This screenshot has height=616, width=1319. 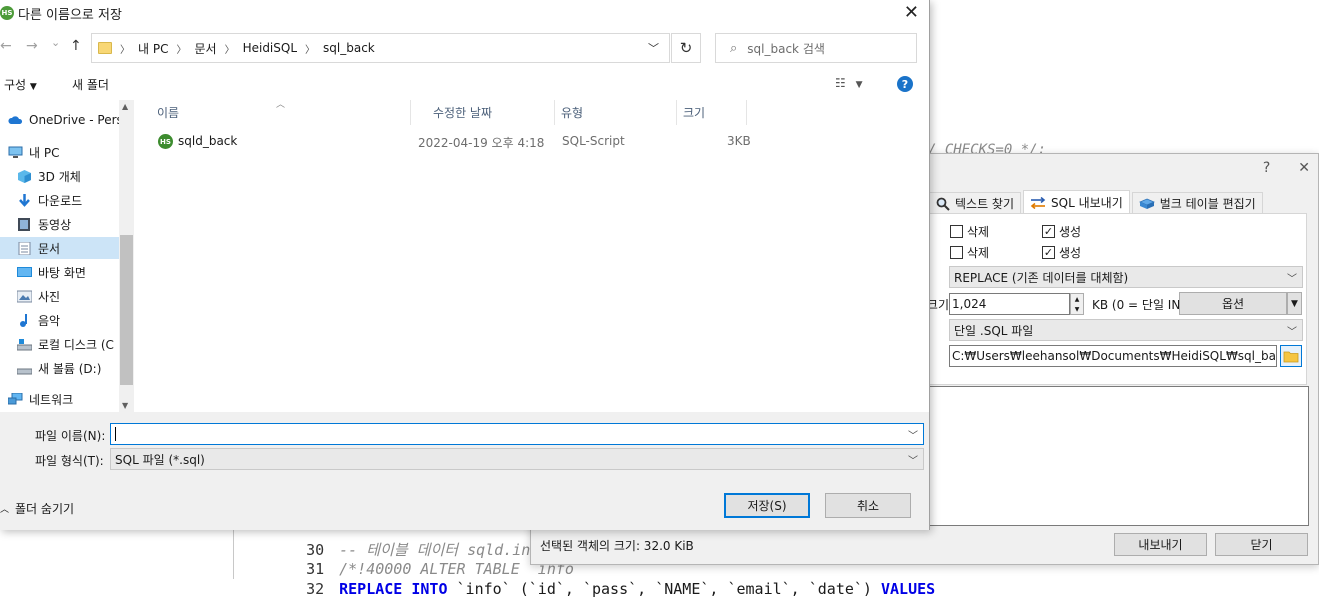 What do you see at coordinates (1207, 204) in the screenshot?
I see `tab-label: 벌크 테이블 편집기` at bounding box center [1207, 204].